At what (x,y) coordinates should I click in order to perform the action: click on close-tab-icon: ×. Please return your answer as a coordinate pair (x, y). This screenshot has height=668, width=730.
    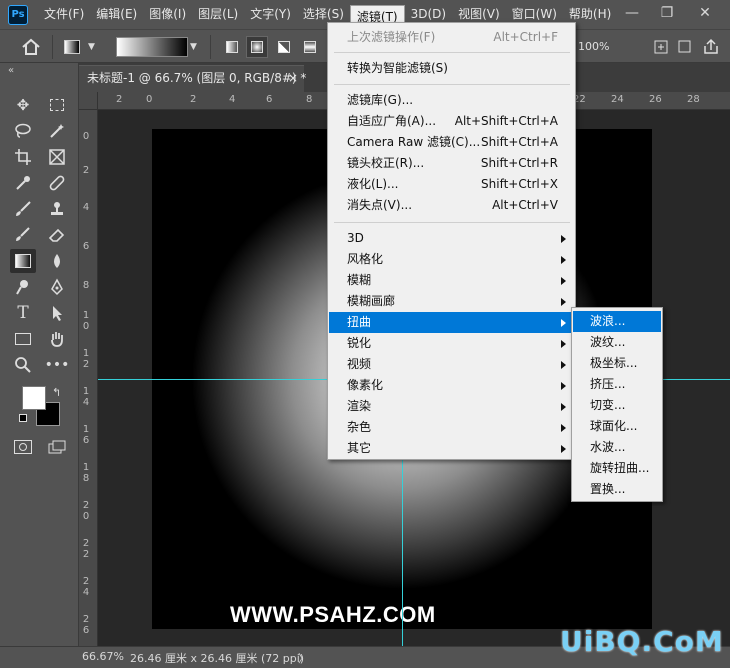
    Looking at the image, I should click on (293, 78).